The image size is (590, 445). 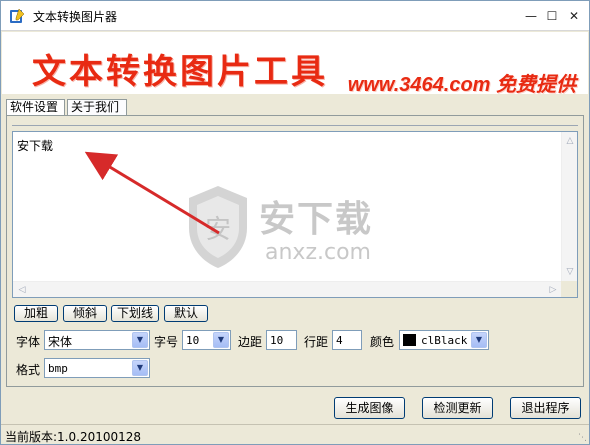 What do you see at coordinates (382, 342) in the screenshot?
I see `color-label: 颜色` at bounding box center [382, 342].